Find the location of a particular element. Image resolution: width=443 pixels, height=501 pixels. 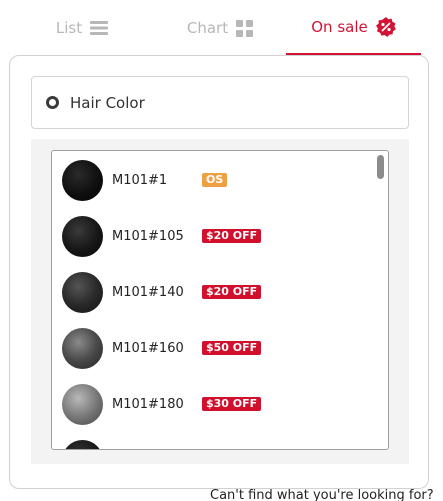

tab-on-sale: On sale is located at coordinates (353, 27).